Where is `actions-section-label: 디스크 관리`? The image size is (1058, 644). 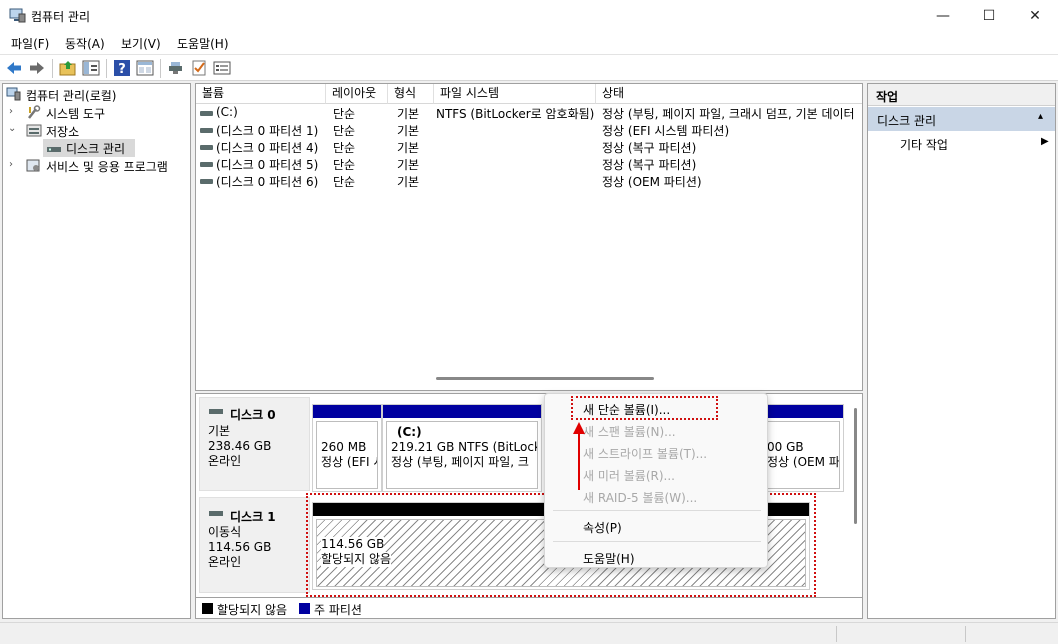 actions-section-label: 디스크 관리 is located at coordinates (907, 121).